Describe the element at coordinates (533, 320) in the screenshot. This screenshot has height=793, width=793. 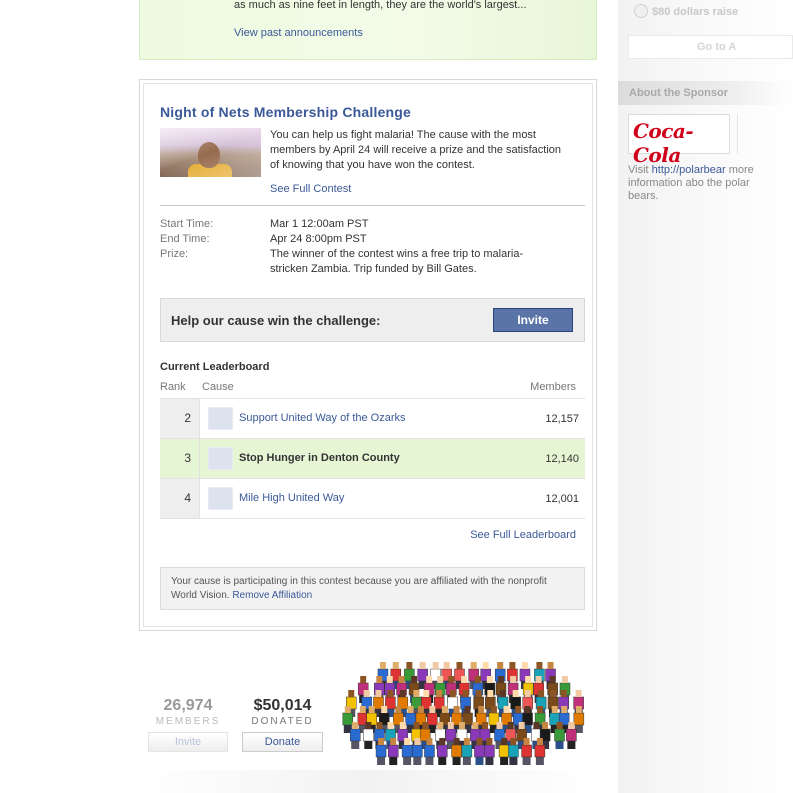
I see `invite-button: Invite` at that location.